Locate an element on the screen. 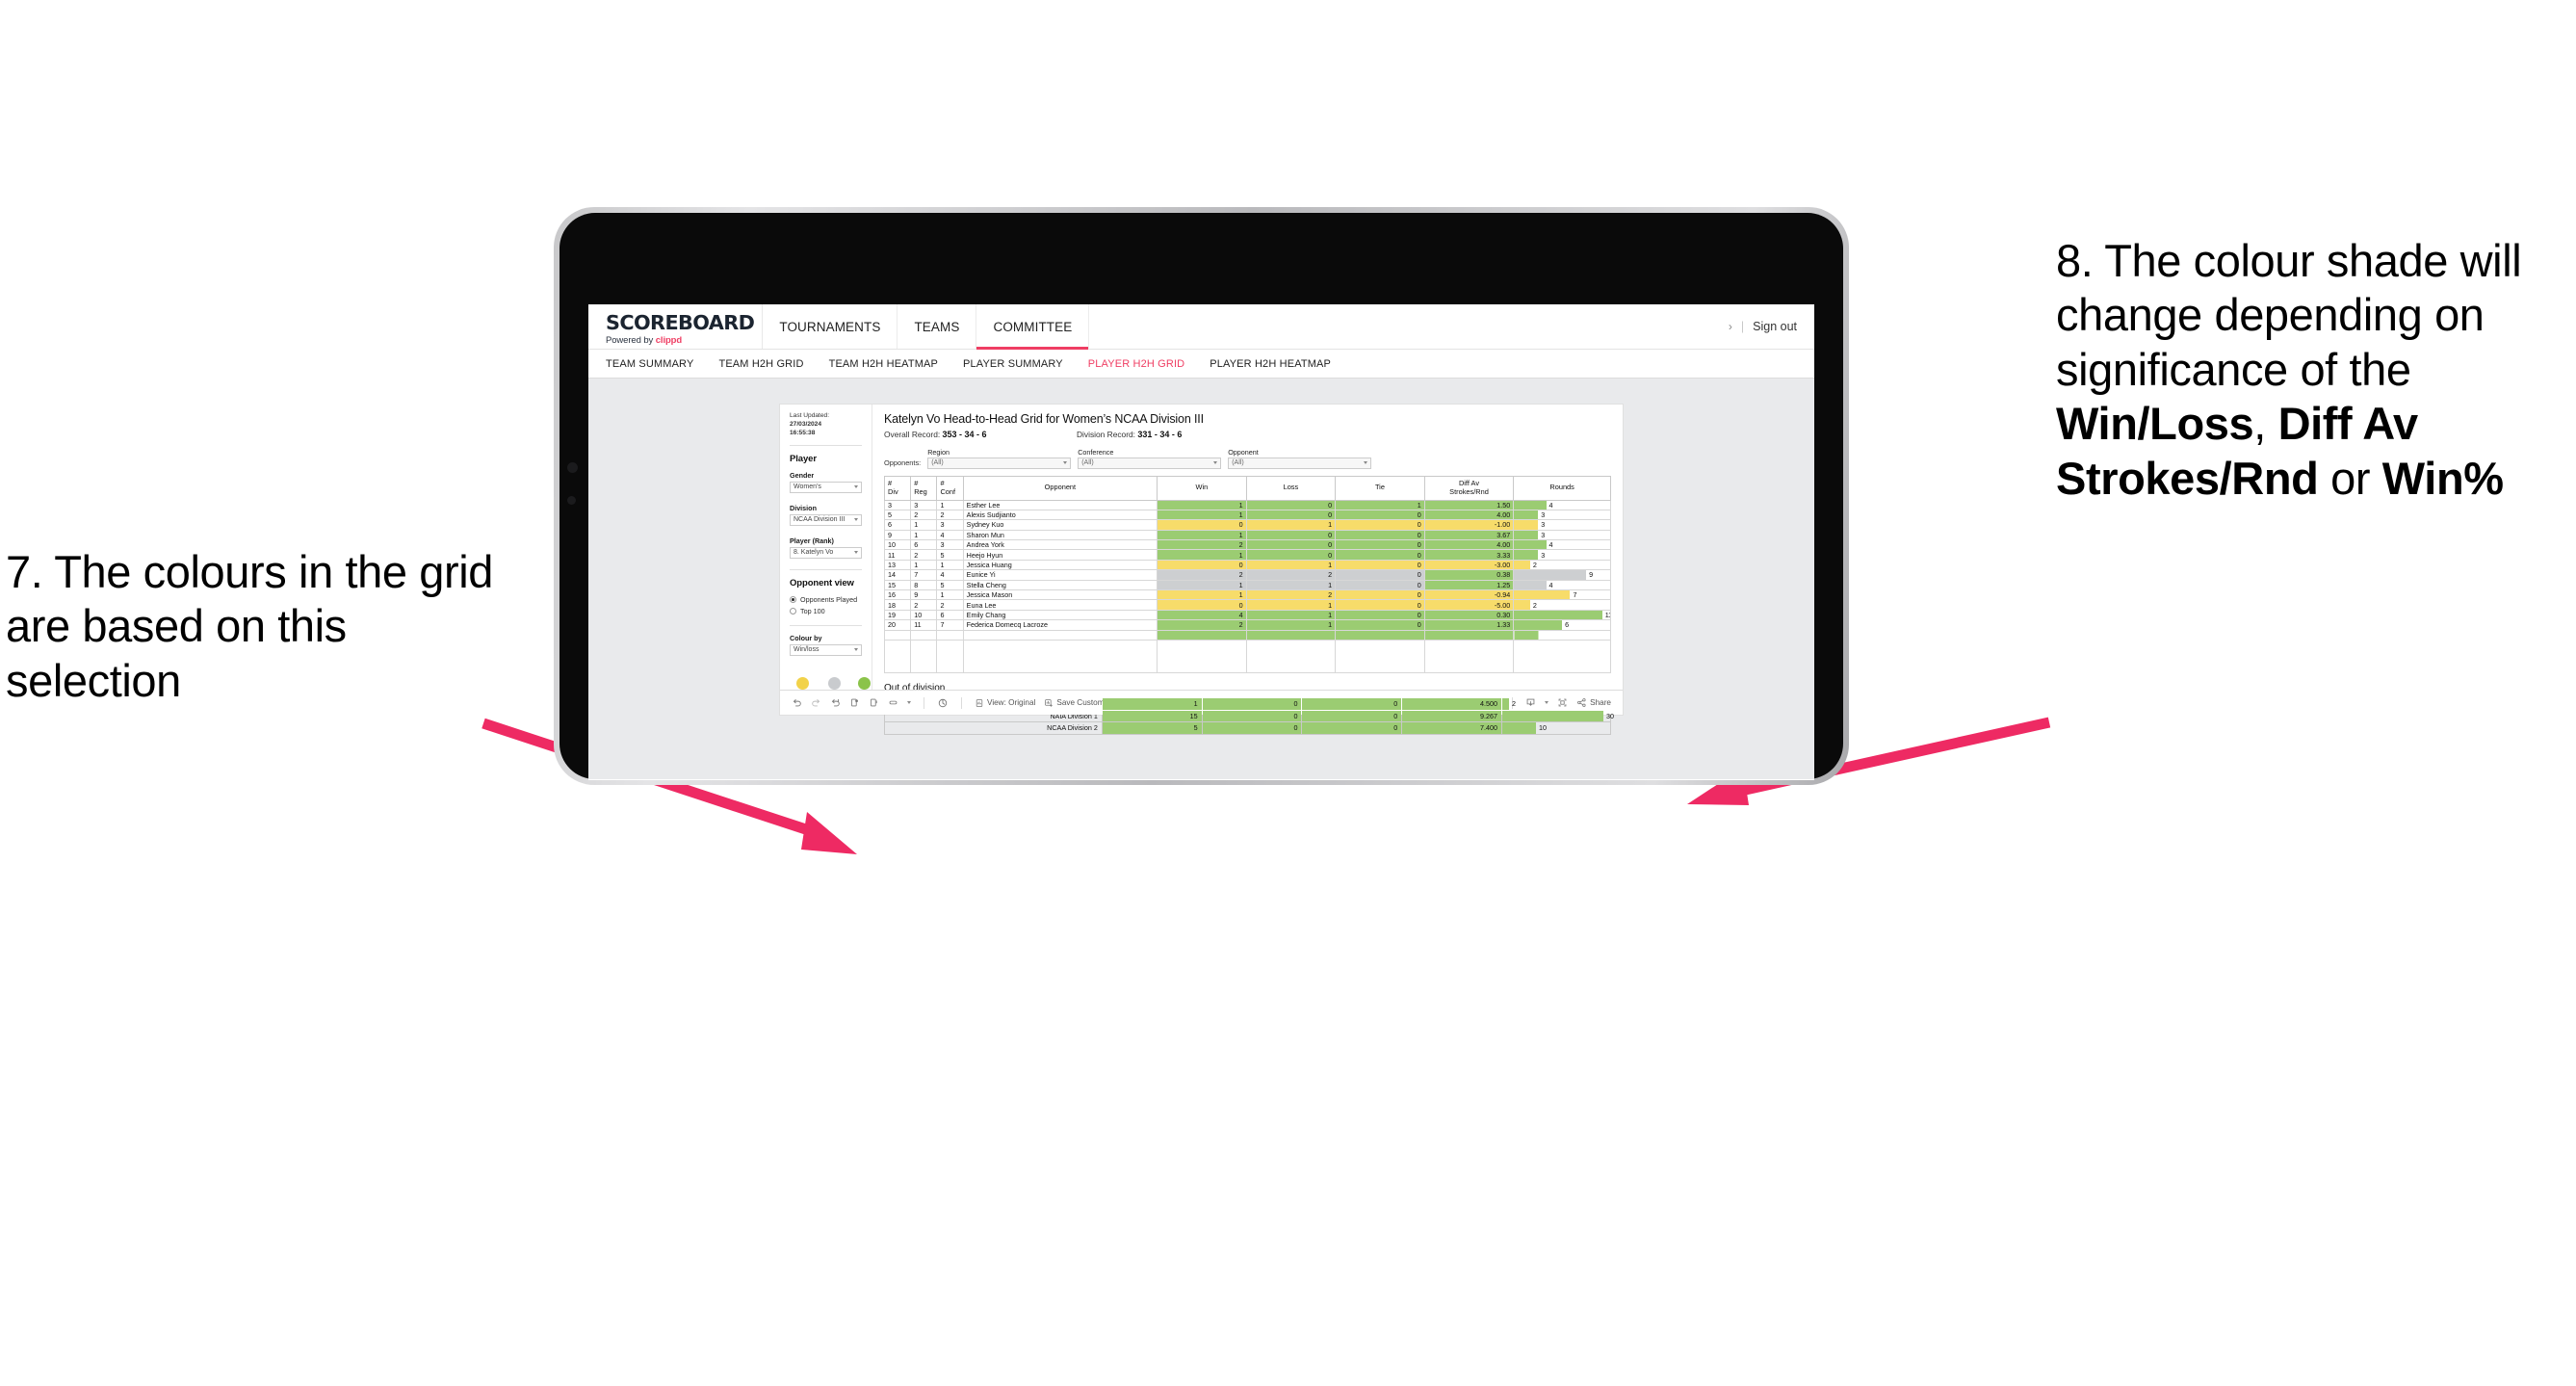 The height and width of the screenshot is (1386, 2576). table-cell: 14 is located at coordinates (897, 575).